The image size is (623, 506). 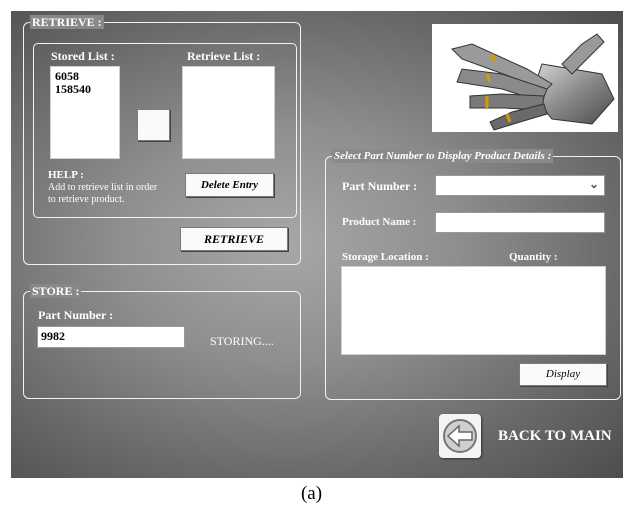 I want to click on chevron-down-icon: ⌄, so click(x=594, y=184).